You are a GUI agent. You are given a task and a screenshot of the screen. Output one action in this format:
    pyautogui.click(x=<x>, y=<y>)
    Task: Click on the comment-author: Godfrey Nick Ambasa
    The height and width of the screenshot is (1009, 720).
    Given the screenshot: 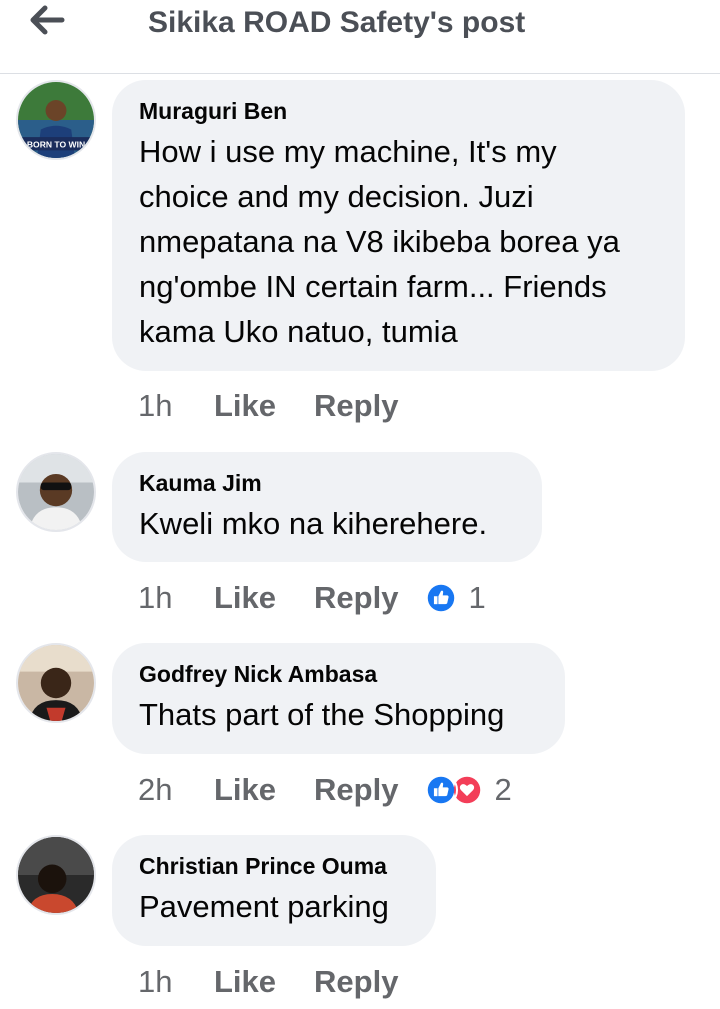 What is the action you would take?
    pyautogui.click(x=338, y=674)
    